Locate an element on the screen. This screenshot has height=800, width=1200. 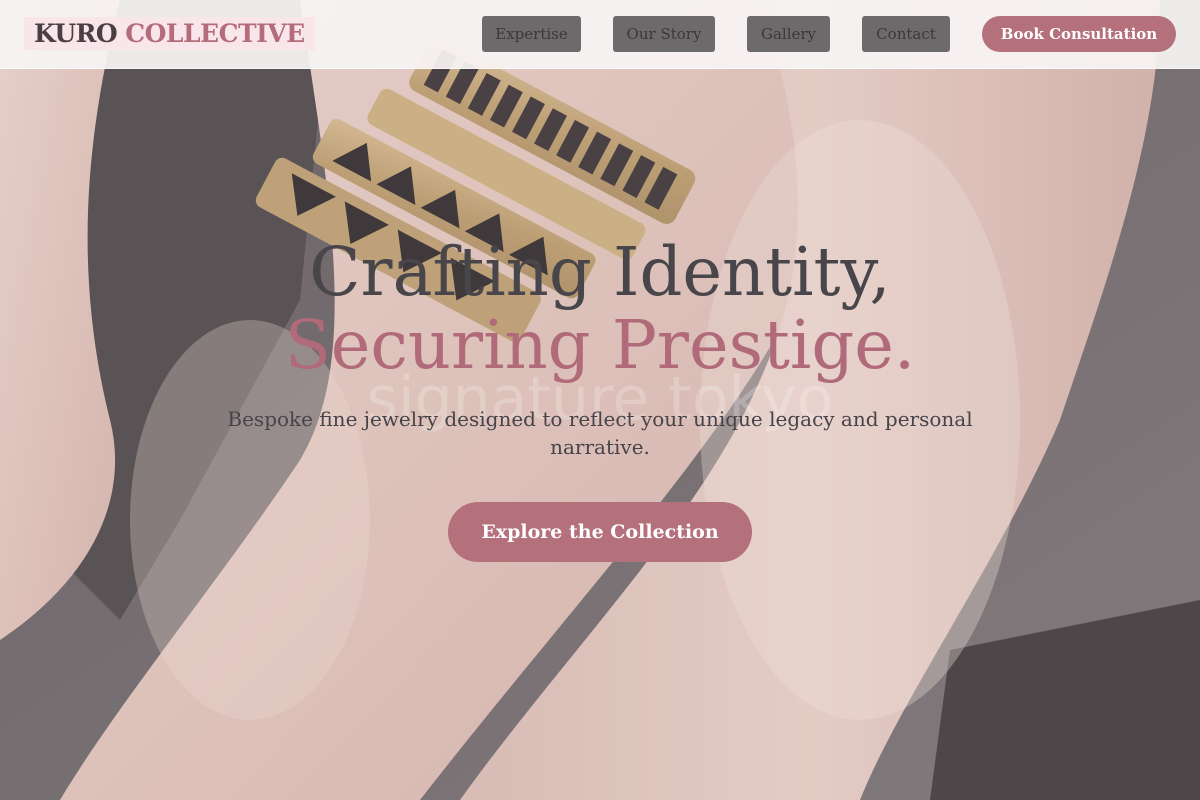
brand-logo: KURO COLLECTIVE is located at coordinates (169, 33).